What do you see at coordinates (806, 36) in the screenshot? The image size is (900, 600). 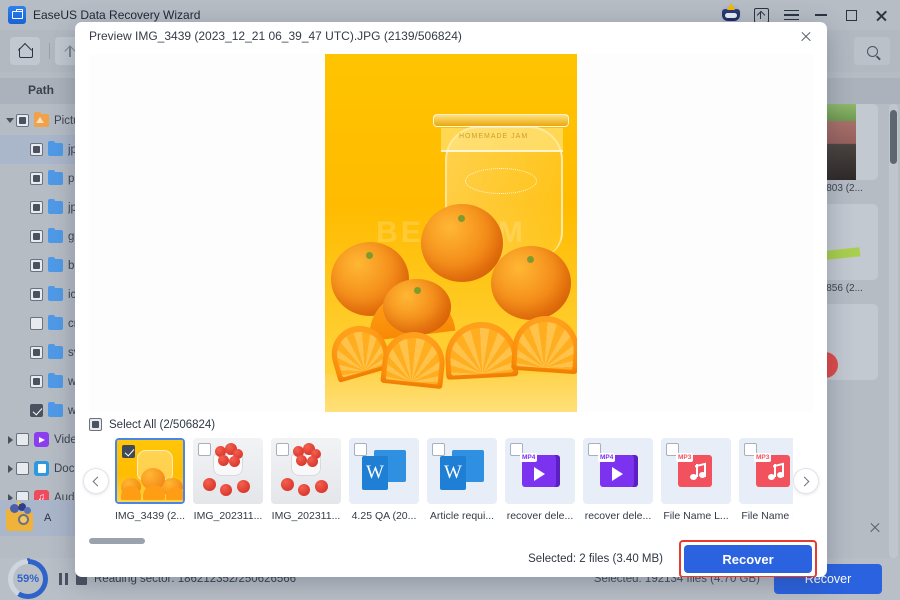 I see `dialog-close-icon` at bounding box center [806, 36].